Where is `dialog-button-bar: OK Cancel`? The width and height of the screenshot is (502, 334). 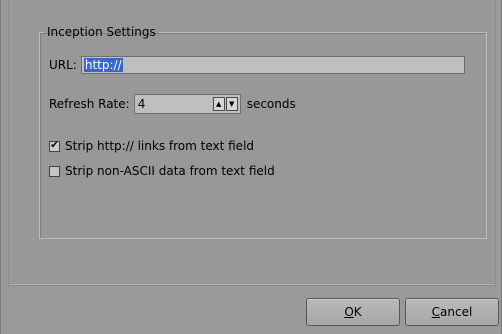
dialog-button-bar: OK Cancel is located at coordinates (251, 310).